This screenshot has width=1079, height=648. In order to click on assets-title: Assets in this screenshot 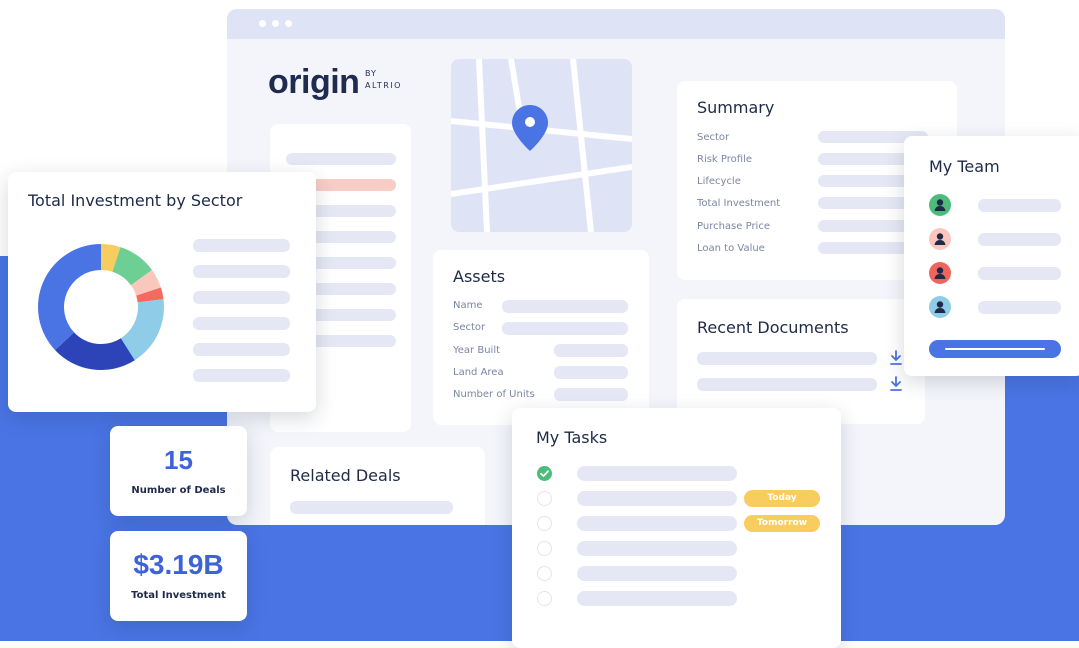, I will do `click(479, 276)`.